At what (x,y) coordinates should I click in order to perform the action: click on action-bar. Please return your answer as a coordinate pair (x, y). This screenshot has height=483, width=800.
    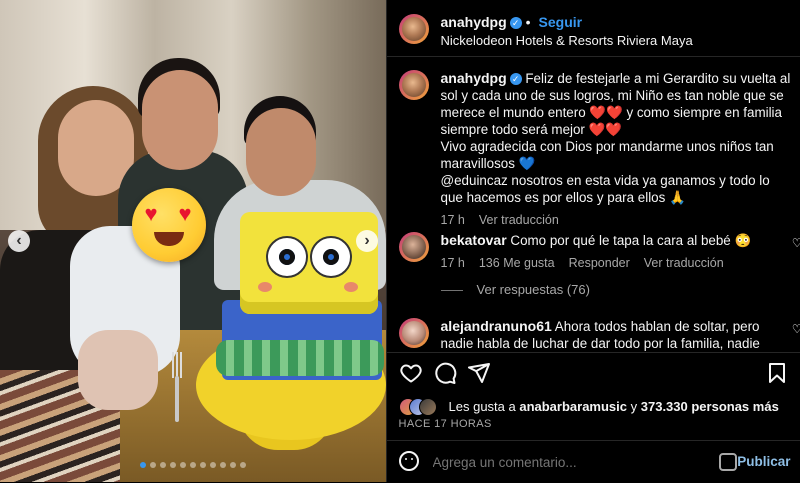
    Looking at the image, I should click on (593, 372).